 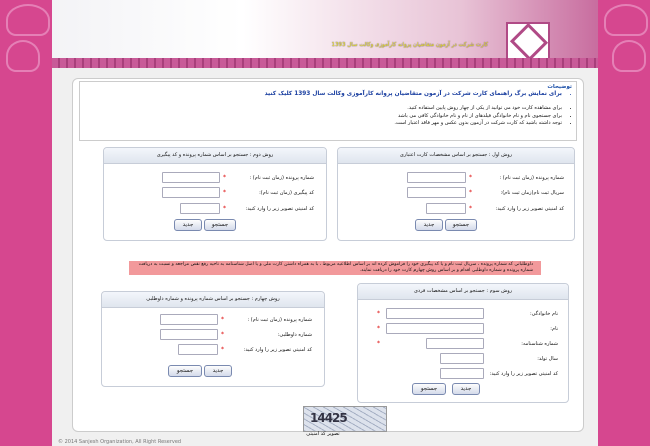 I want to click on captcha-image: 14425, so click(x=345, y=419).